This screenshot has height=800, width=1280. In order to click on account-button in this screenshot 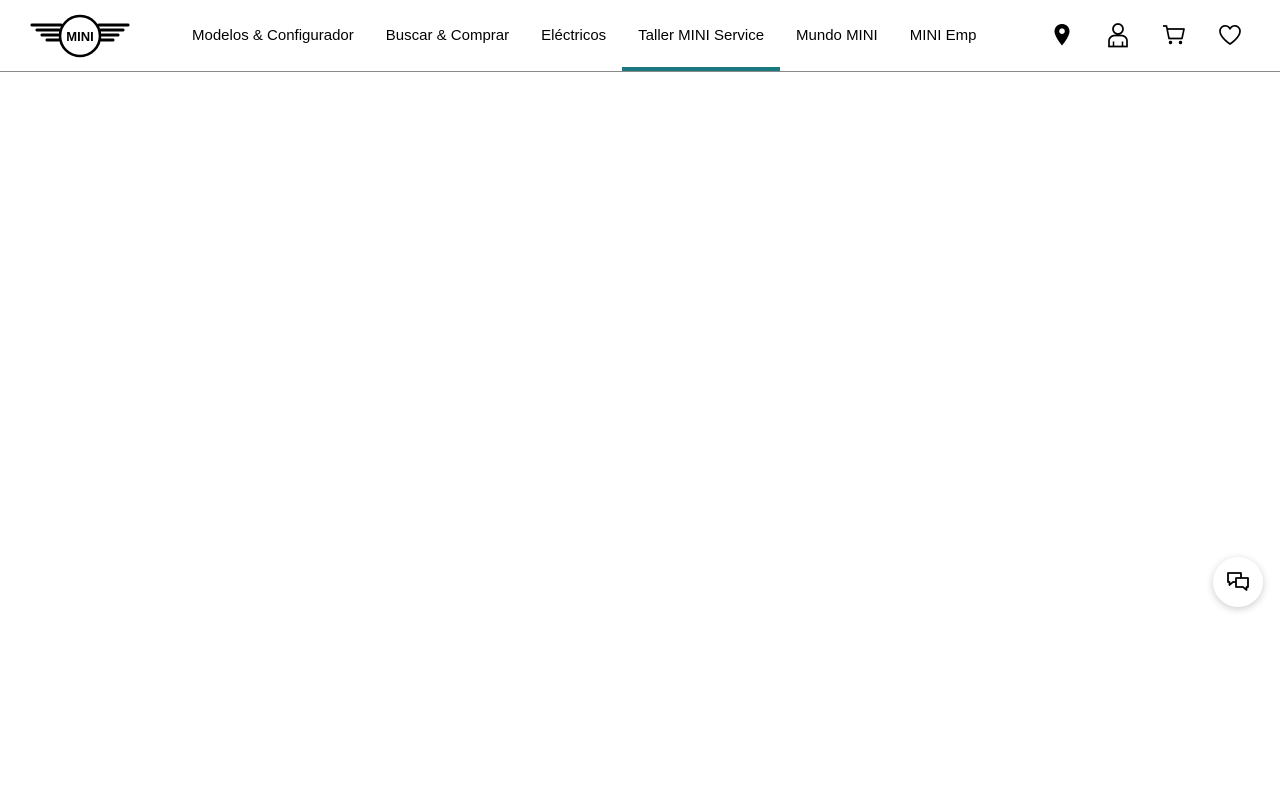, I will do `click(1118, 35)`.